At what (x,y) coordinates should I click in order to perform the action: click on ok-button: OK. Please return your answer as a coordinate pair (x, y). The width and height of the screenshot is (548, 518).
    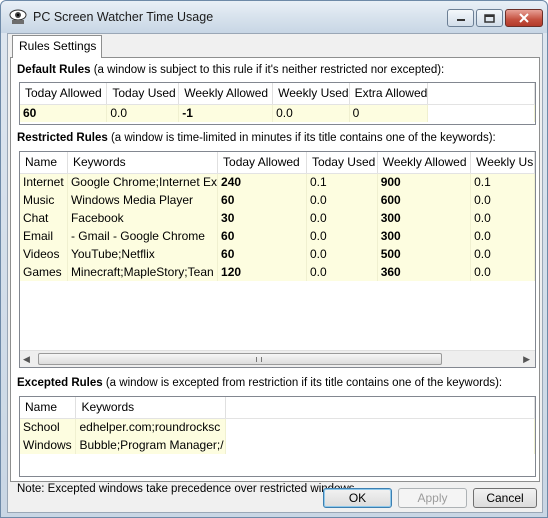
    Looking at the image, I should click on (357, 498).